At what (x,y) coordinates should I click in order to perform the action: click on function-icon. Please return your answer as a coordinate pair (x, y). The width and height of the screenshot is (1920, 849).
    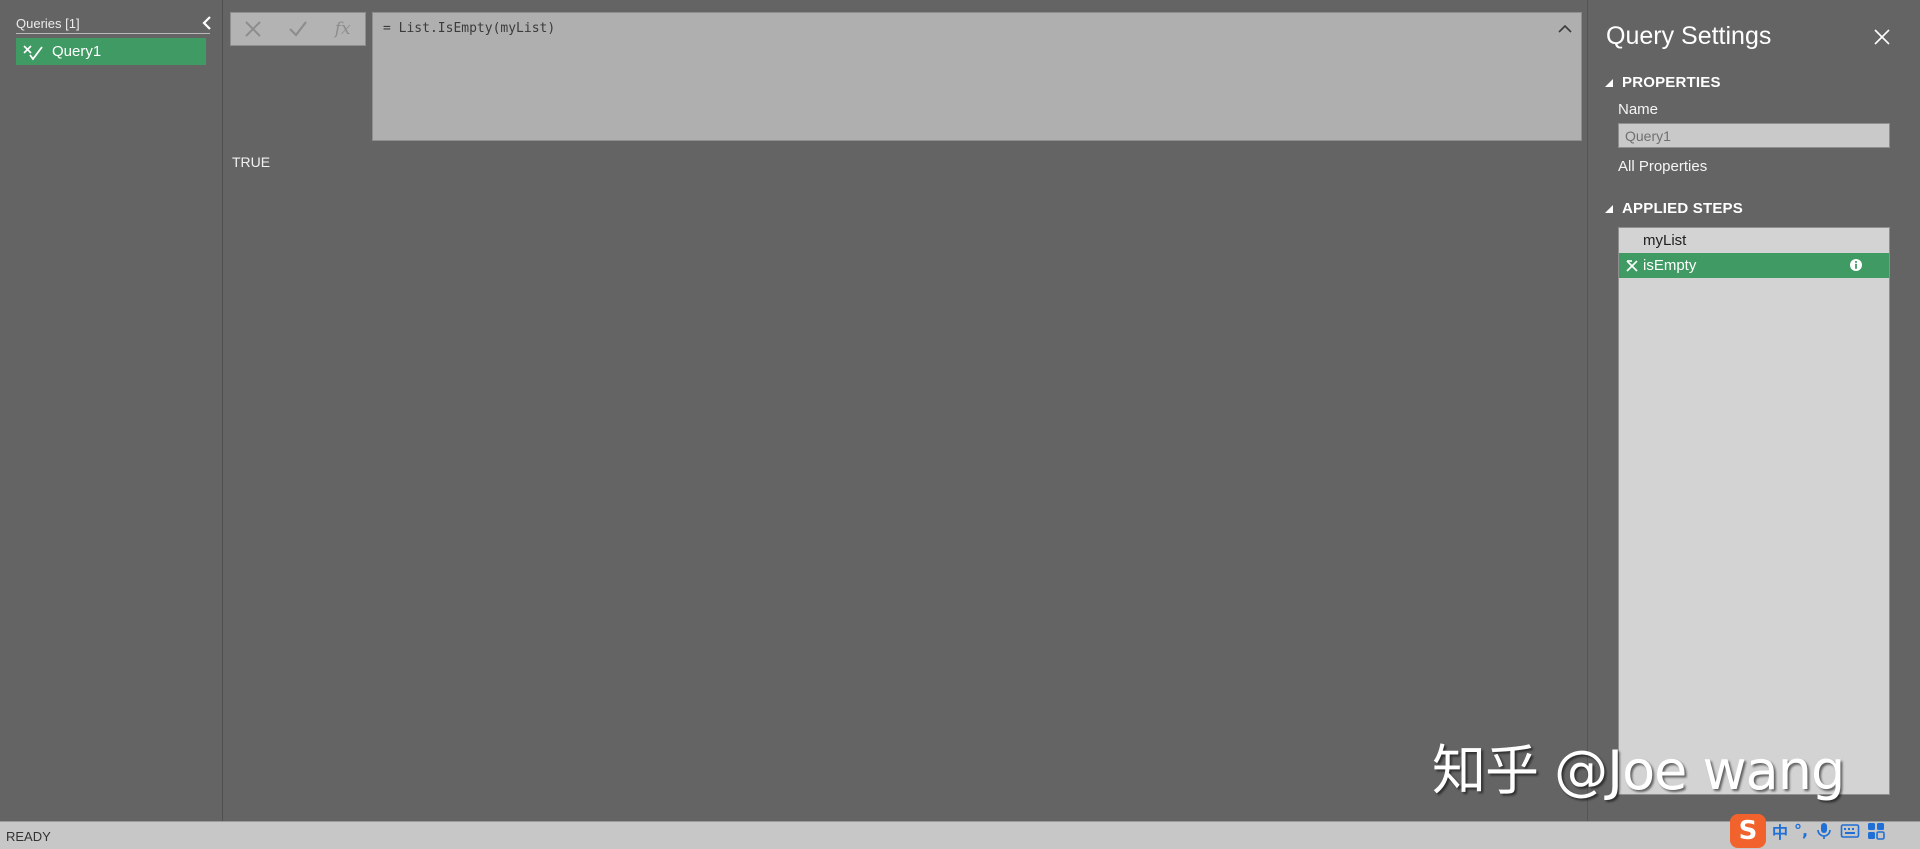
    Looking at the image, I should click on (33, 52).